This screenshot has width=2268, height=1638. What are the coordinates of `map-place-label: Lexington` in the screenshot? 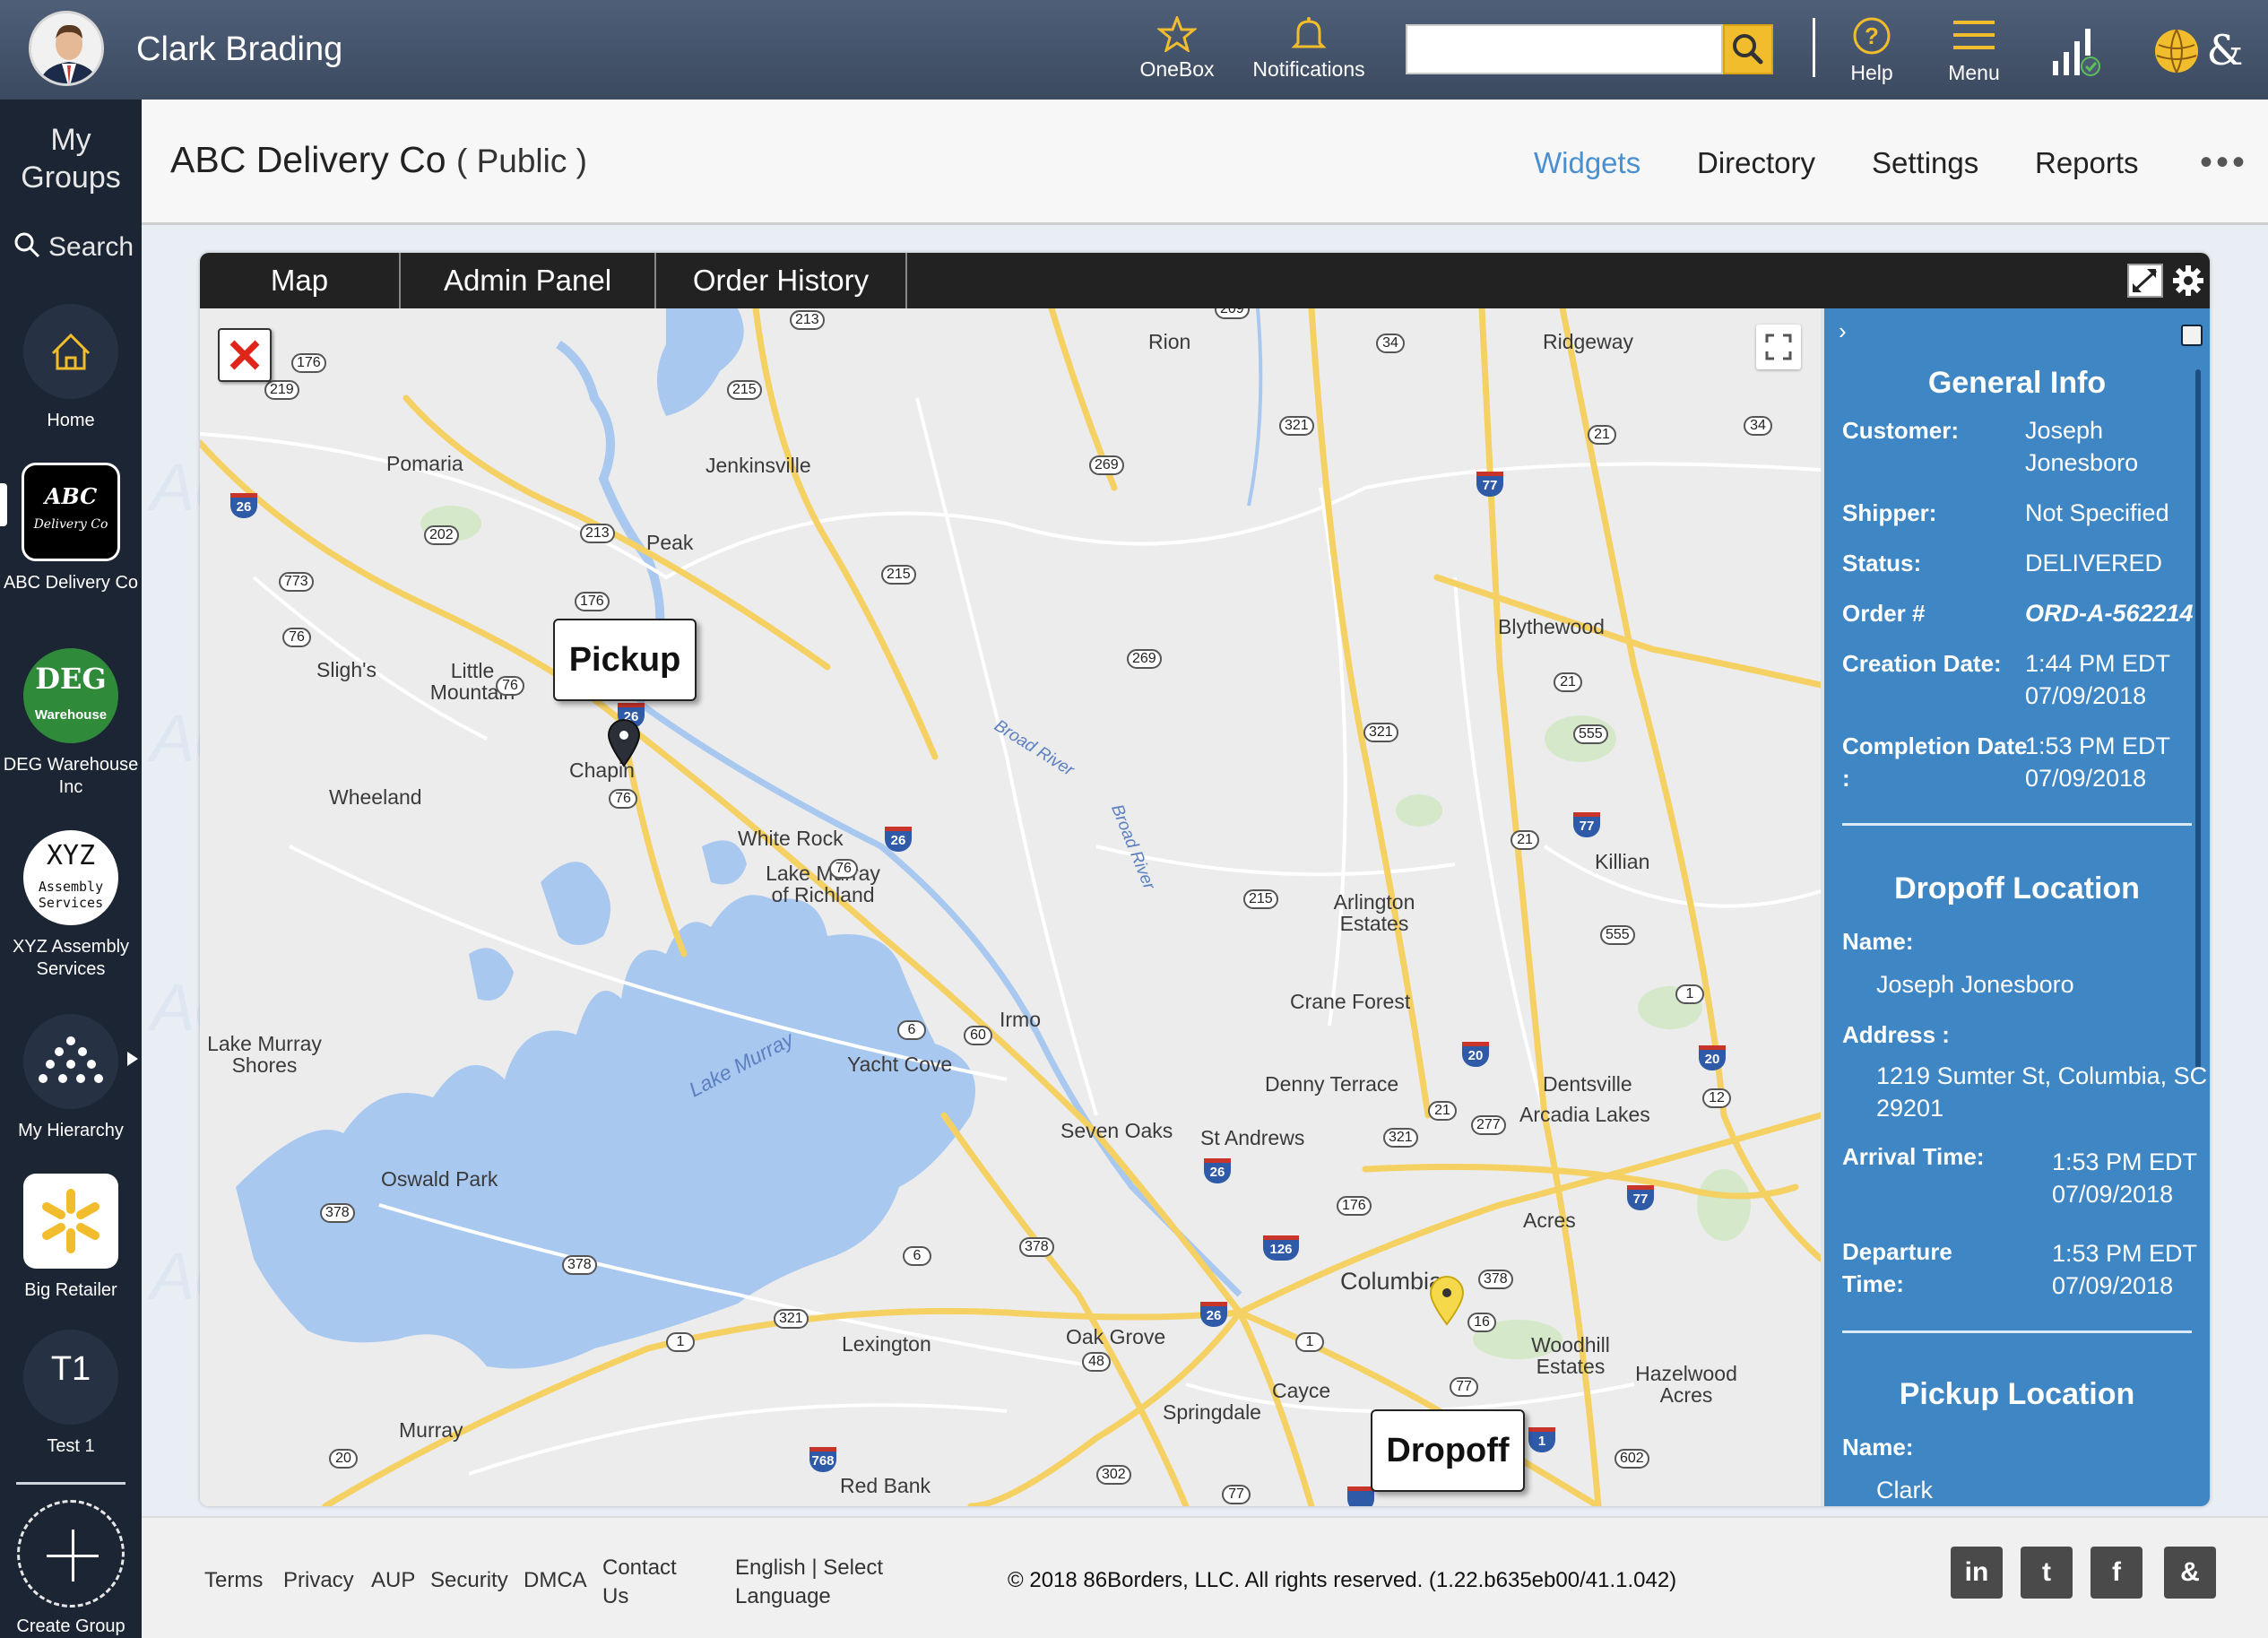 It's located at (886, 1344).